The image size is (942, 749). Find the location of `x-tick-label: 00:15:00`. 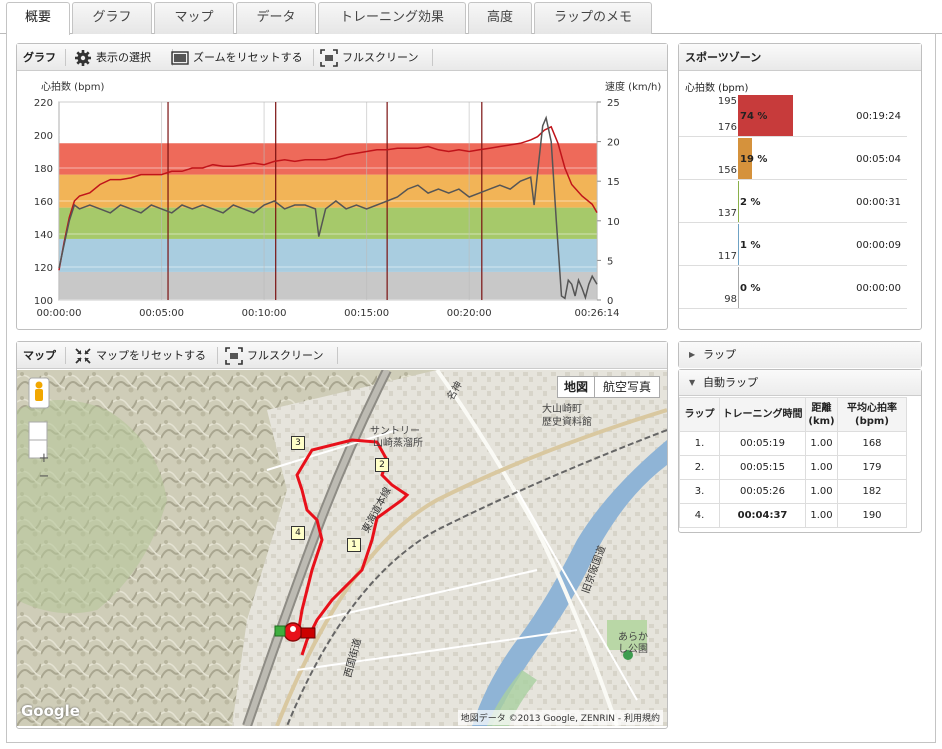

x-tick-label: 00:15:00 is located at coordinates (366, 313).